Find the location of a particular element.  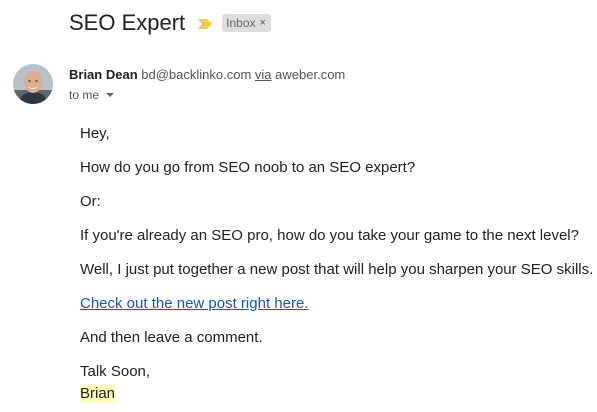

via-link: via is located at coordinates (263, 74).